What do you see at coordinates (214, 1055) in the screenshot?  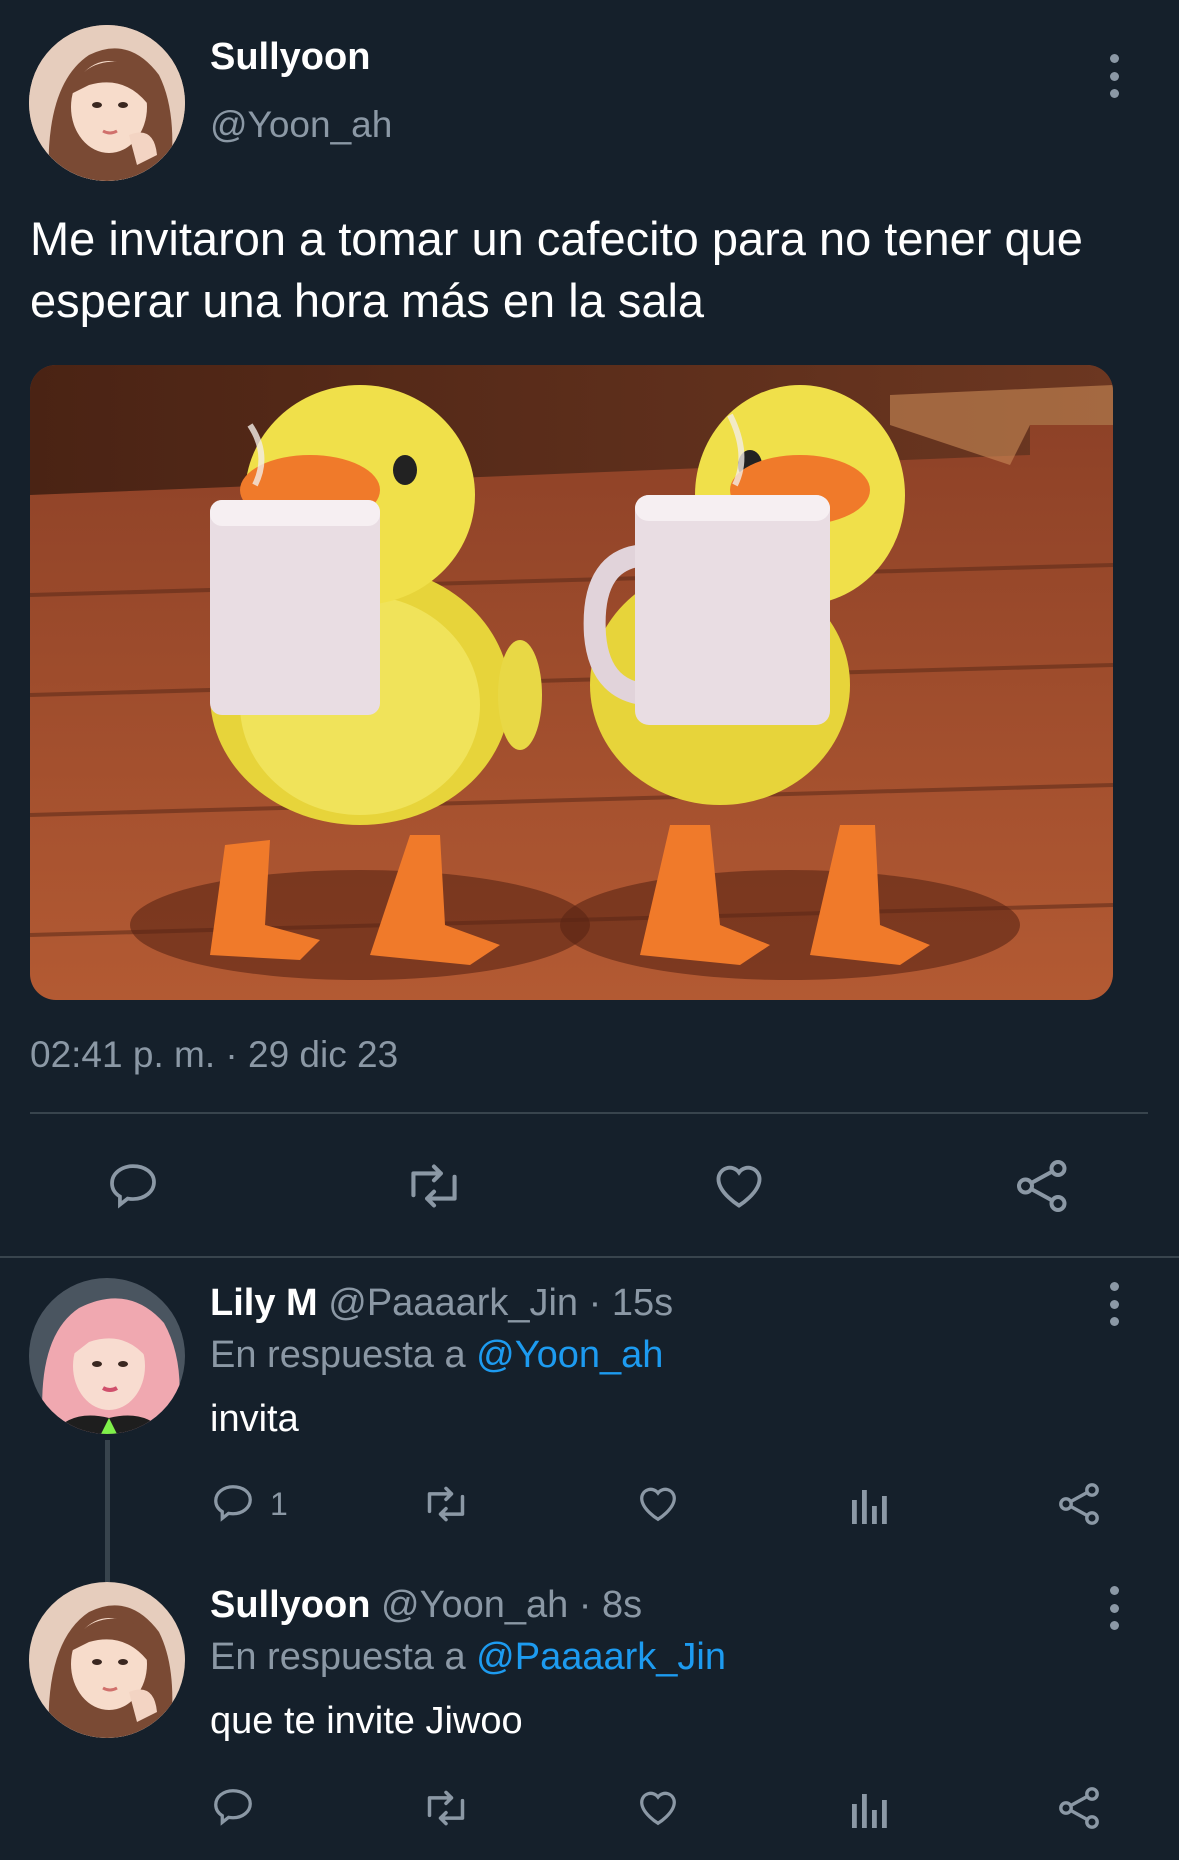 I see `tweet-timestamp: 02:41 p. m. · 29 dic 23` at bounding box center [214, 1055].